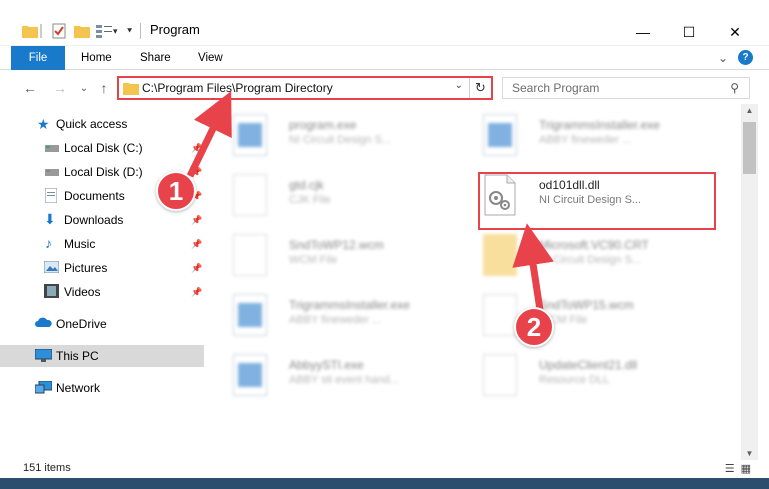  Describe the element at coordinates (210, 58) in the screenshot. I see `tab-view: View` at that location.